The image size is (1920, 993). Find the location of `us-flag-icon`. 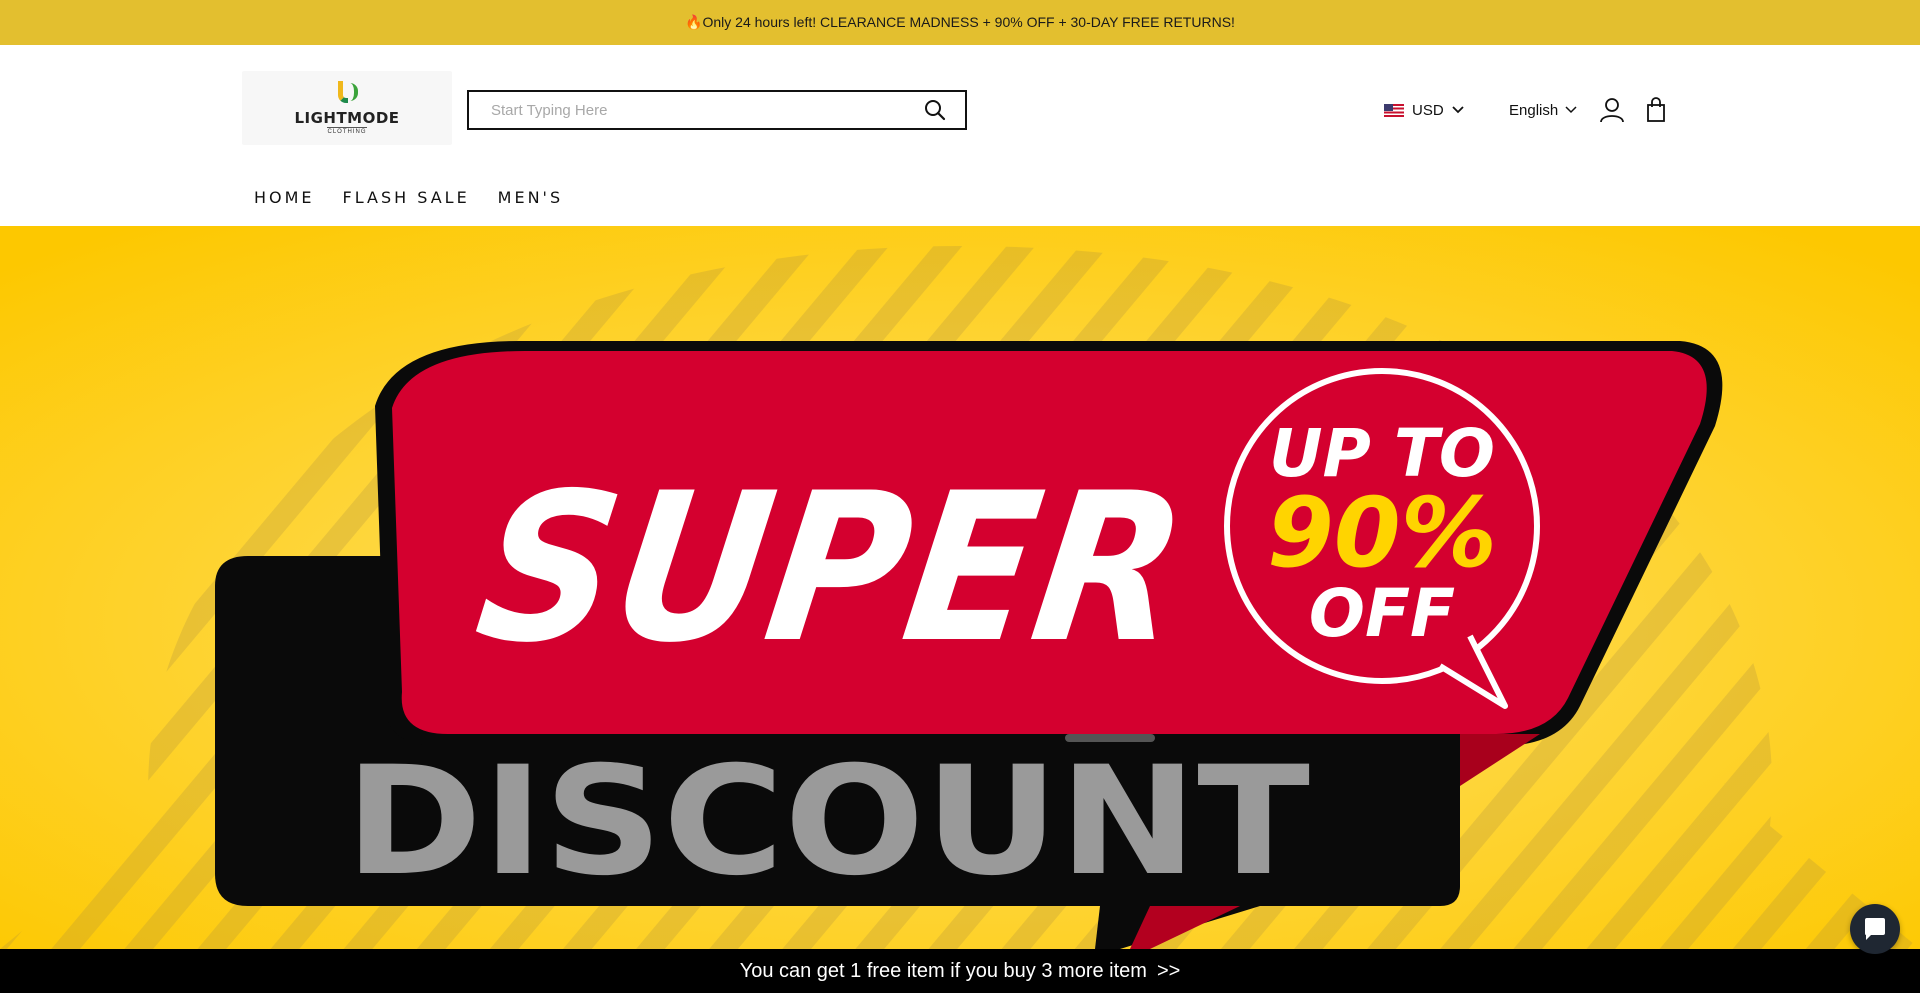

us-flag-icon is located at coordinates (1394, 110).